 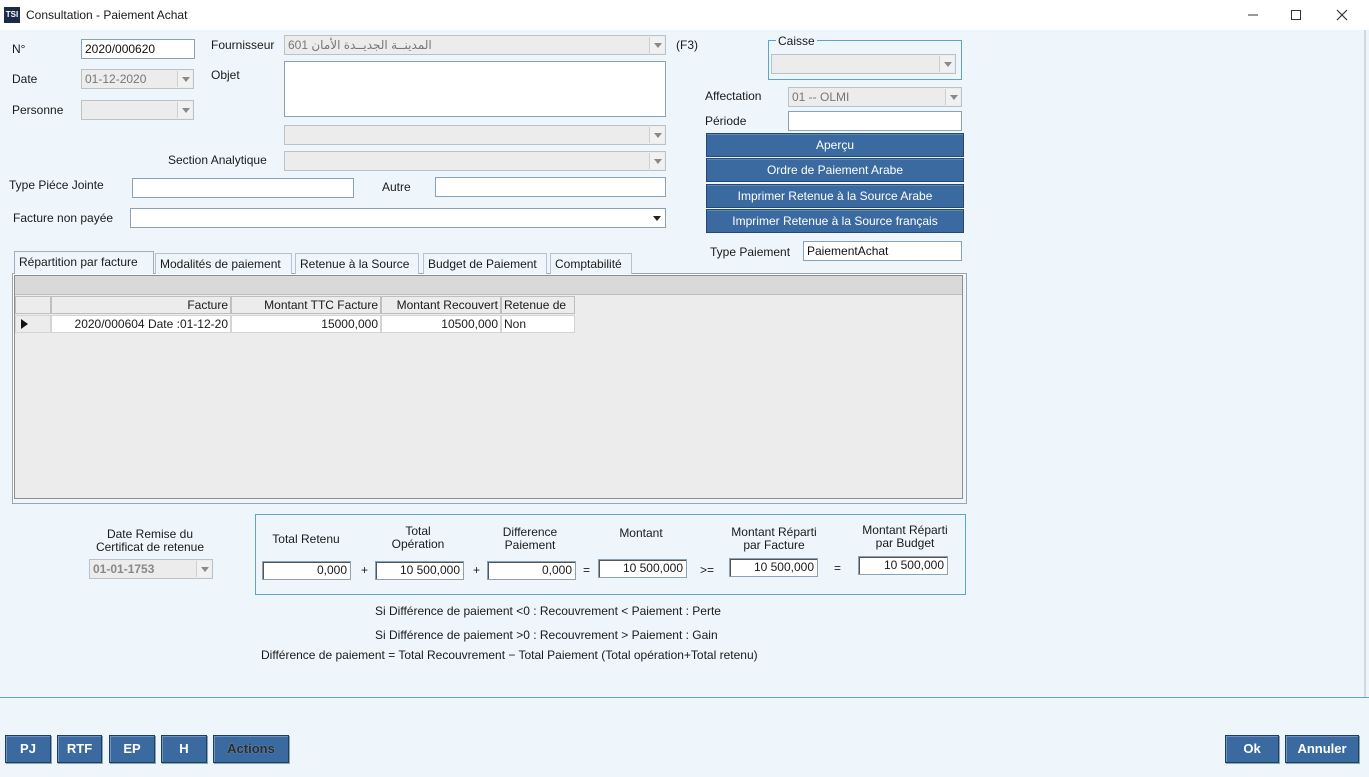 What do you see at coordinates (1253, 15) in the screenshot?
I see `minimize-icon` at bounding box center [1253, 15].